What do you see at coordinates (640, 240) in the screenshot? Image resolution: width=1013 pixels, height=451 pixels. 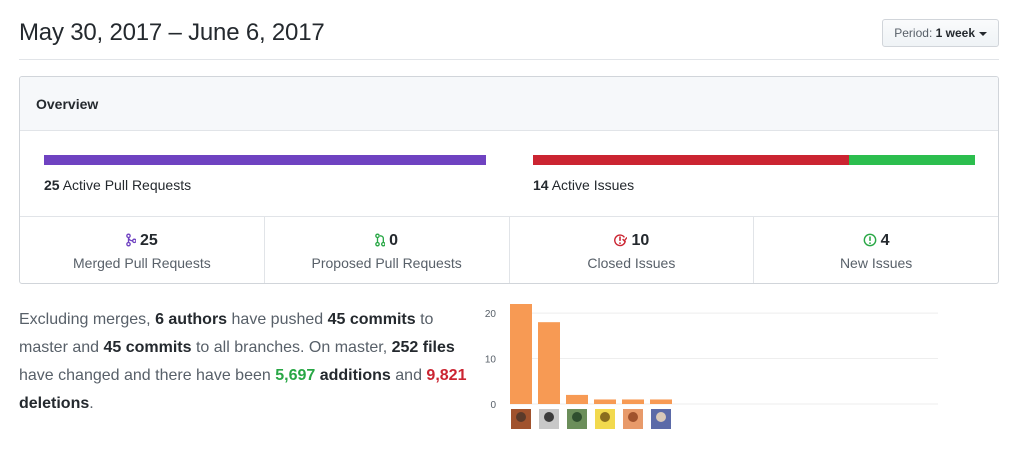 I see `closed-issues-value: 10` at bounding box center [640, 240].